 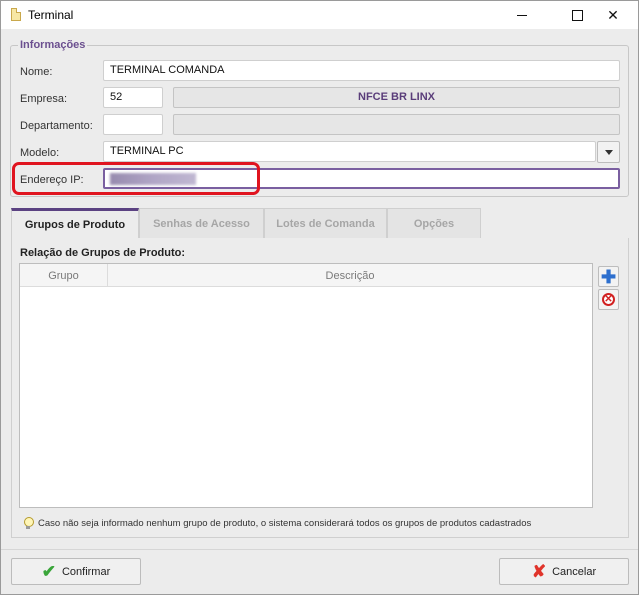 I want to click on cancel-icon: ✘, so click(x=539, y=571).